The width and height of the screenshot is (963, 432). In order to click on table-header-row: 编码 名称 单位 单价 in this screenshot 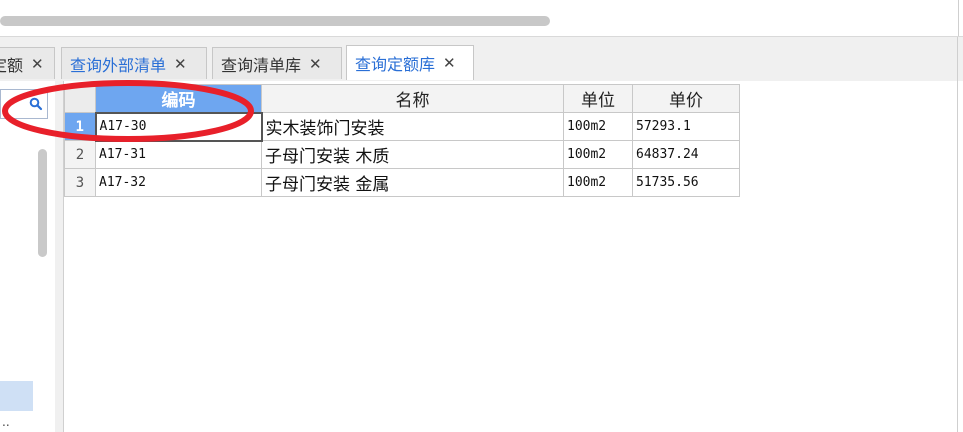, I will do `click(402, 98)`.